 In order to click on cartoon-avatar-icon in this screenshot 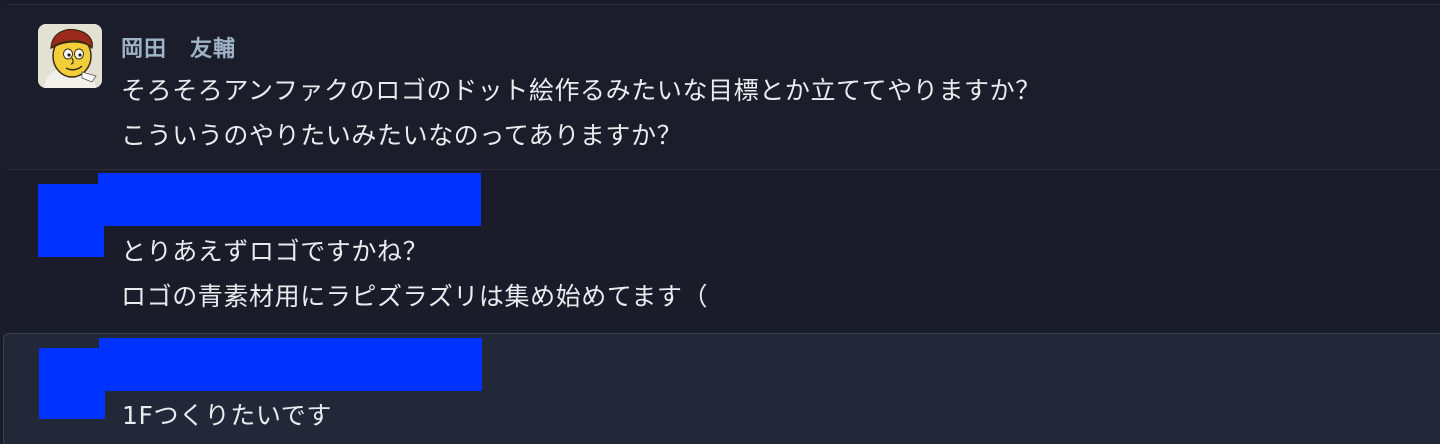, I will do `click(70, 56)`.